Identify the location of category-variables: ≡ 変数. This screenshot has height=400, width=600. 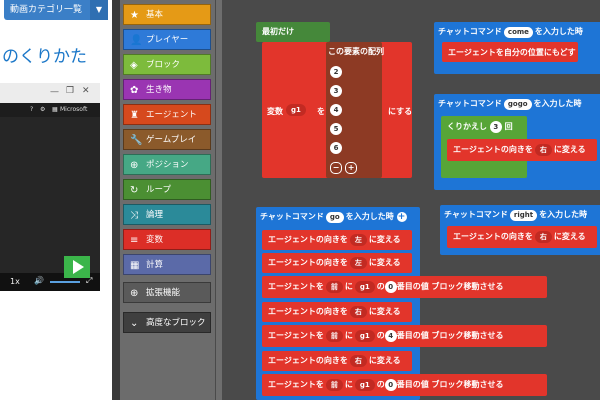
(167, 239).